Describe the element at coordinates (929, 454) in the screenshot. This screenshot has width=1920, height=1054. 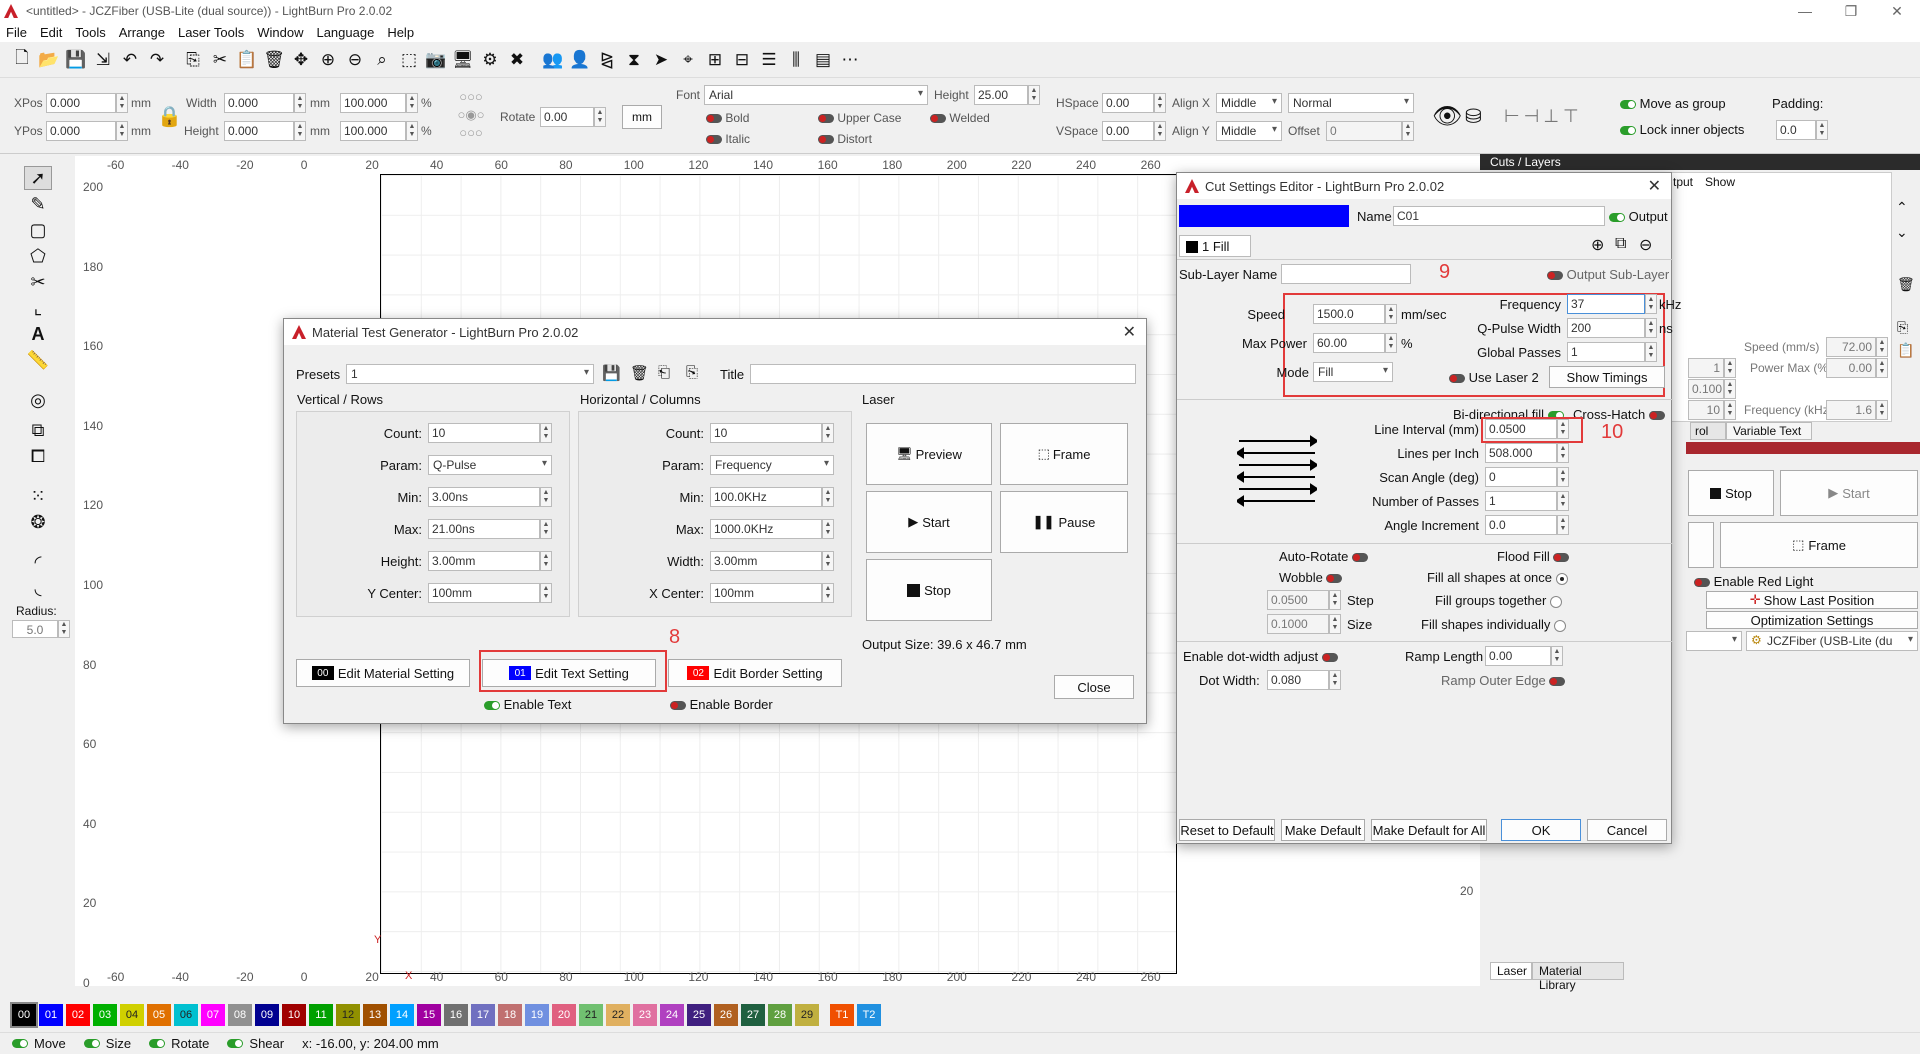
I see `preview-button: 🖥 Preview` at that location.